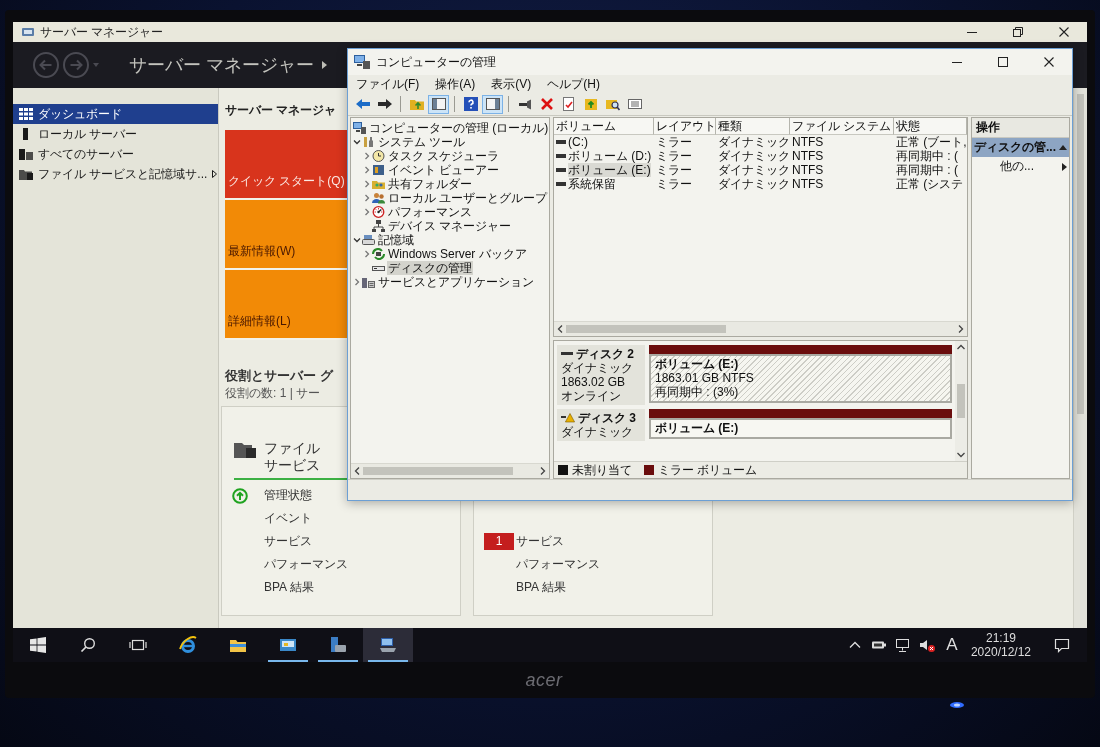 This screenshot has width=1100, height=747. What do you see at coordinates (902, 645) in the screenshot?
I see `network-icon` at bounding box center [902, 645].